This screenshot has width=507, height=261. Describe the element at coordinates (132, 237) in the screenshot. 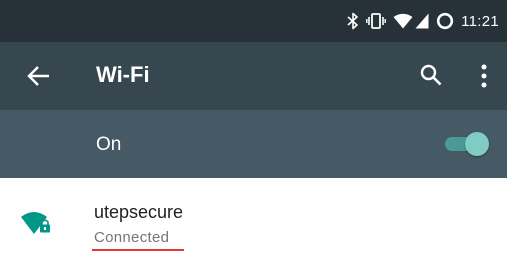

I see `network-status: Connected` at that location.